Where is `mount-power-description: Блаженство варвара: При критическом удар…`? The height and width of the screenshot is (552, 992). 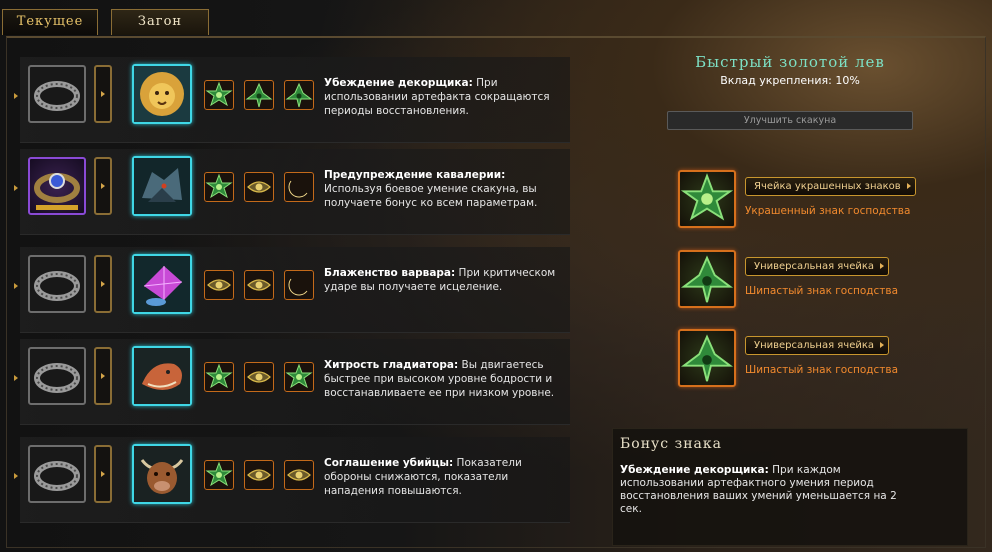 mount-power-description: Блаженство варвара: При критическом удар… is located at coordinates (444, 280).